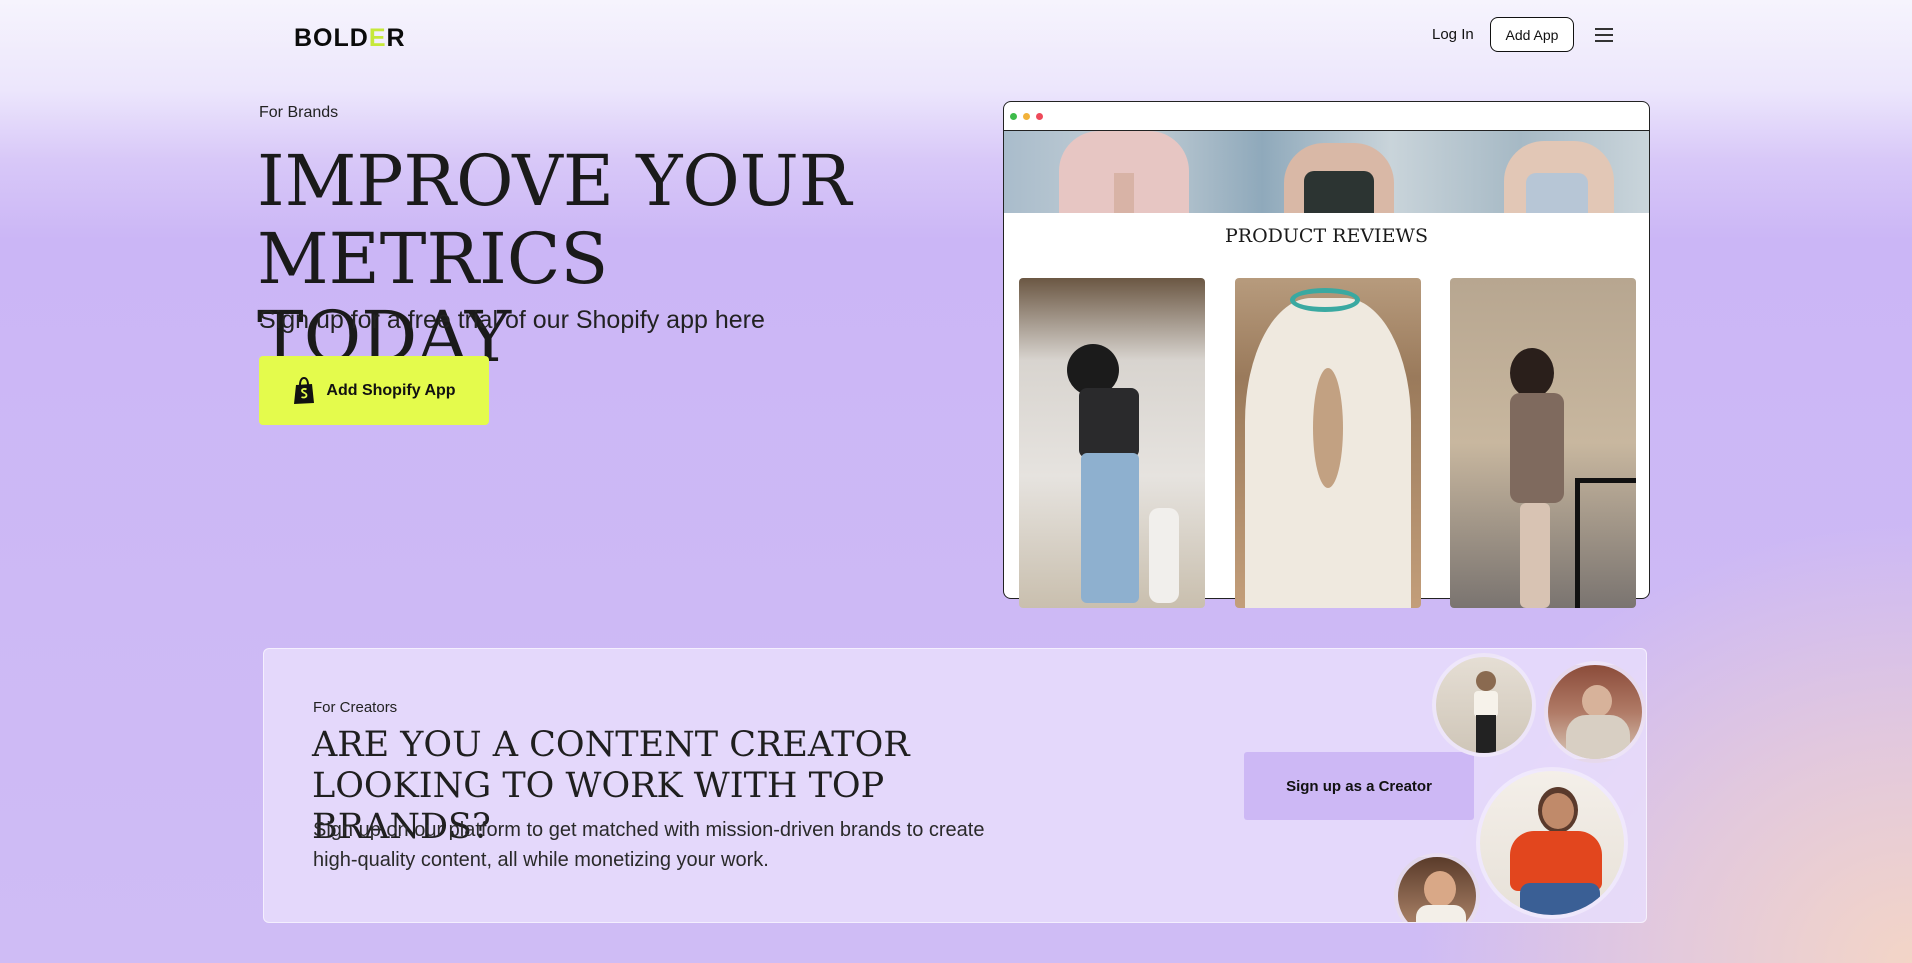 The height and width of the screenshot is (963, 1912). What do you see at coordinates (956, 39) in the screenshot?
I see `site-header: BOLDER Log In Add App` at bounding box center [956, 39].